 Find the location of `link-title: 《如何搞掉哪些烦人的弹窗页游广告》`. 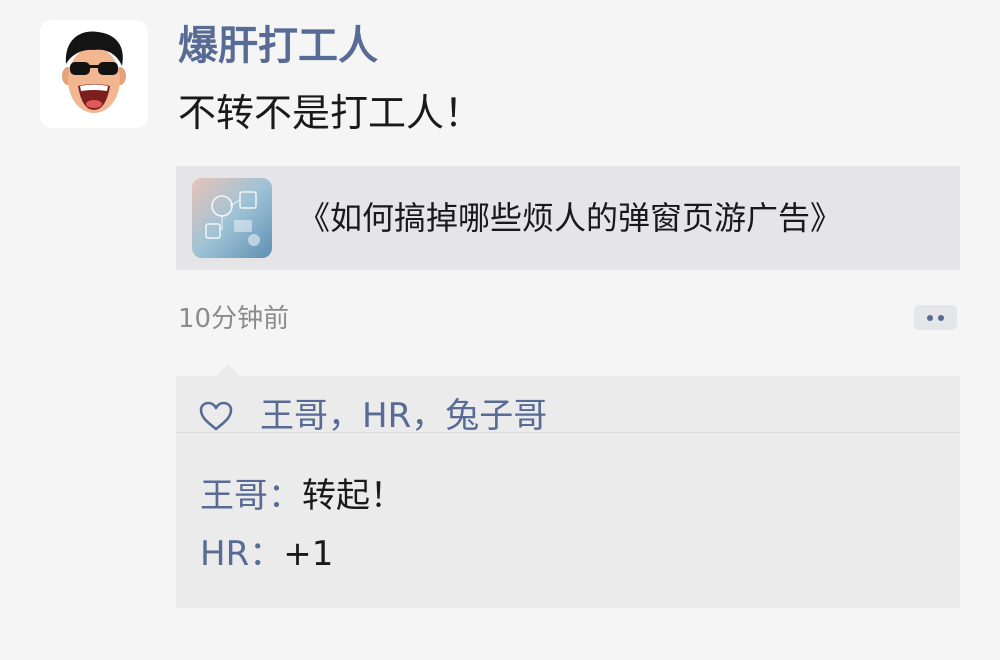

link-title: 《如何搞掉哪些烦人的弹窗页游广告》 is located at coordinates (570, 218).